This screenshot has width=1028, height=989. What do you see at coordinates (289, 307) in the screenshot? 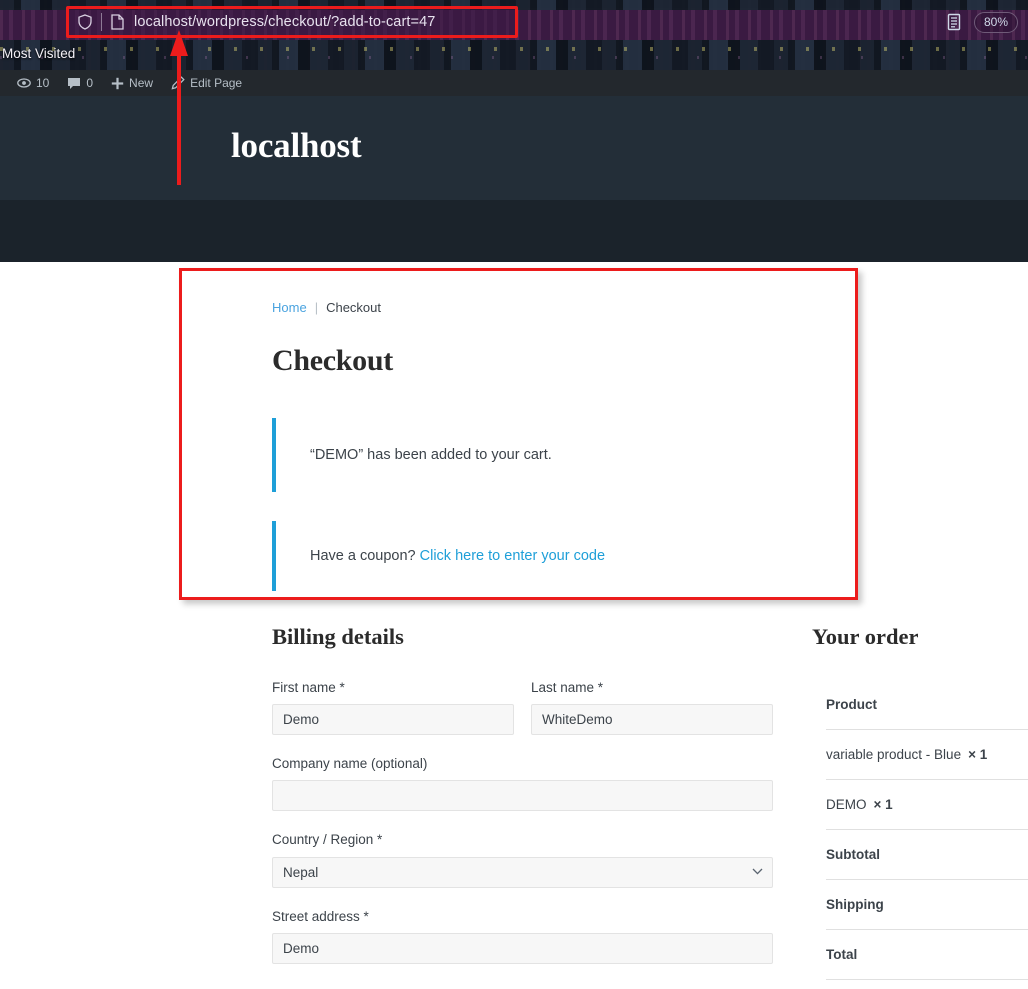
I see `breadcrumb-home: Home` at bounding box center [289, 307].